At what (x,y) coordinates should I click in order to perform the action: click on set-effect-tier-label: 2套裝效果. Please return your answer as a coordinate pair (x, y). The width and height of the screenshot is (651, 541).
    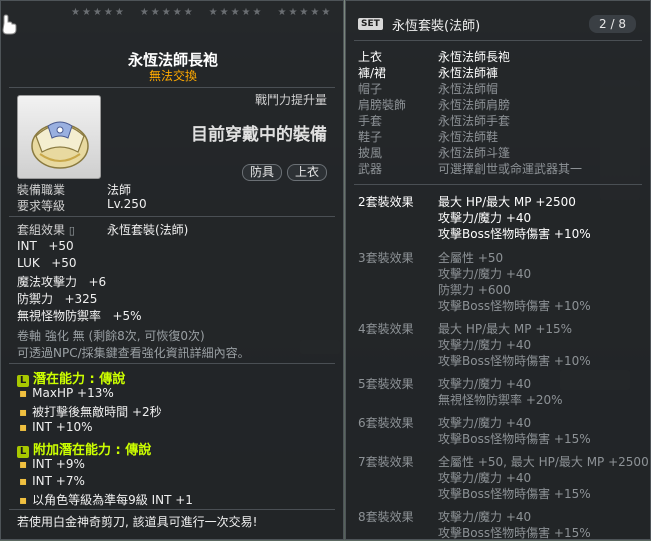
    Looking at the image, I should click on (386, 202).